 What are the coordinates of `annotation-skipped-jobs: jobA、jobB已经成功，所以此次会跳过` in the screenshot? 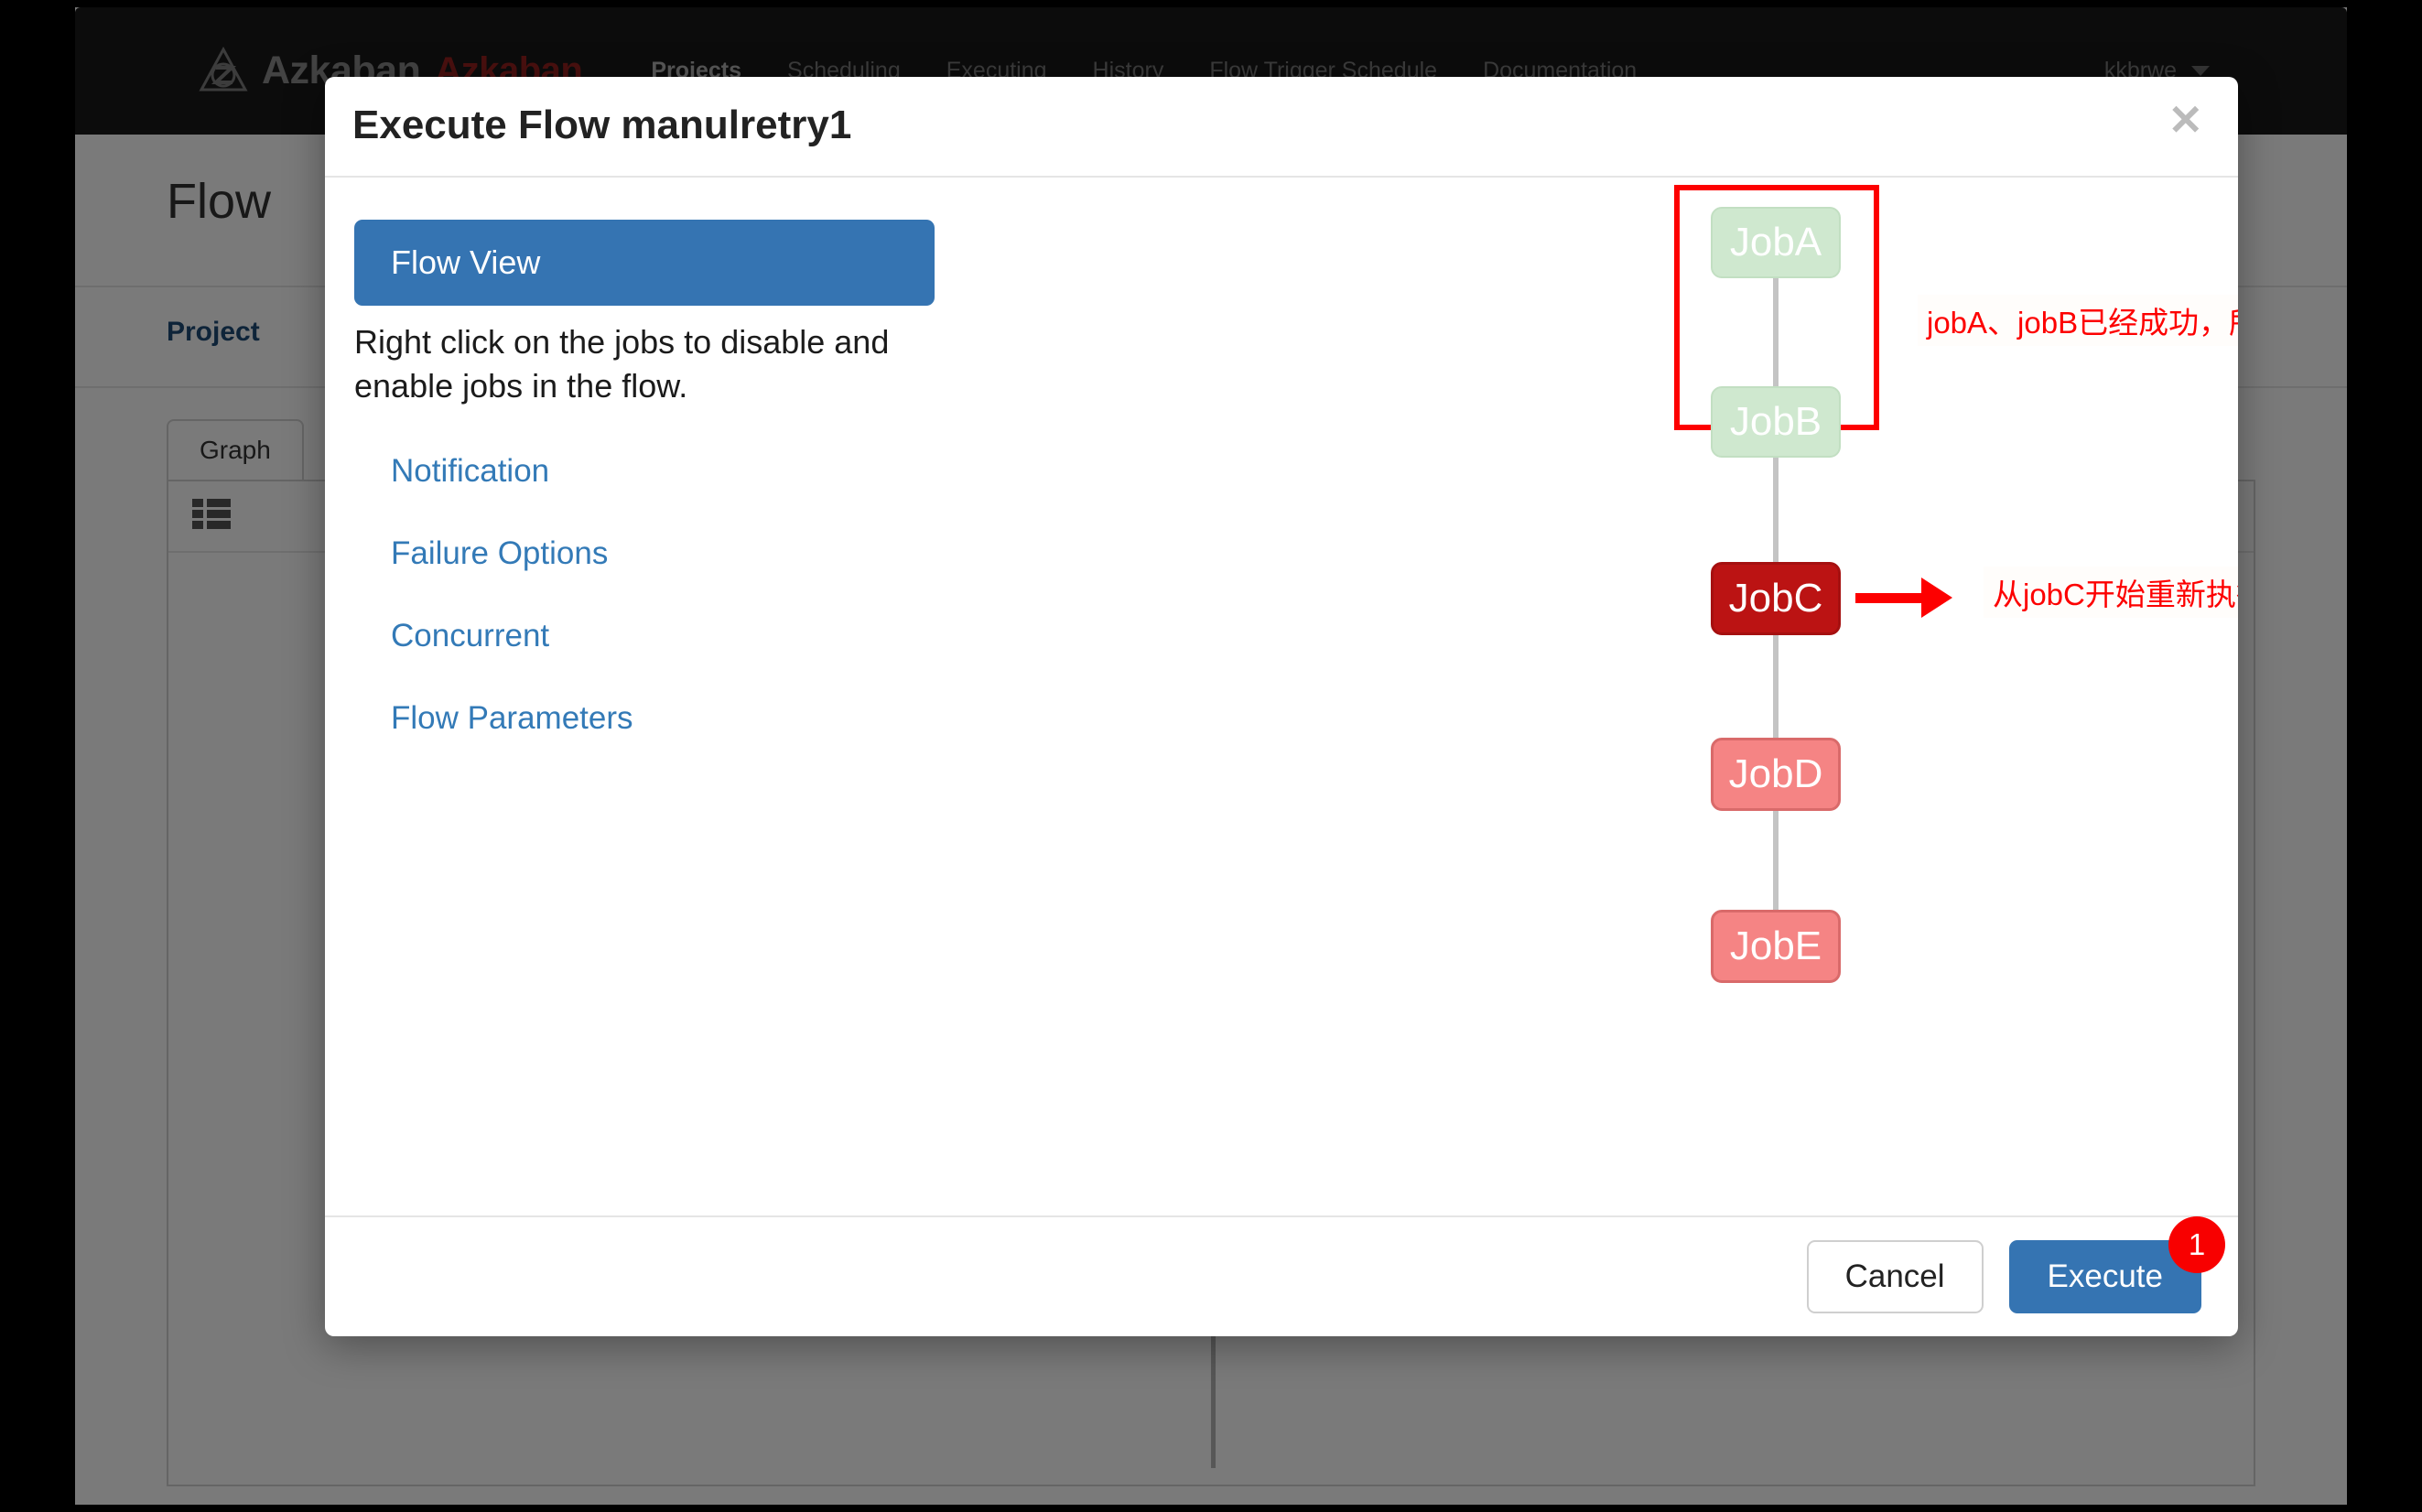 It's located at (2078, 320).